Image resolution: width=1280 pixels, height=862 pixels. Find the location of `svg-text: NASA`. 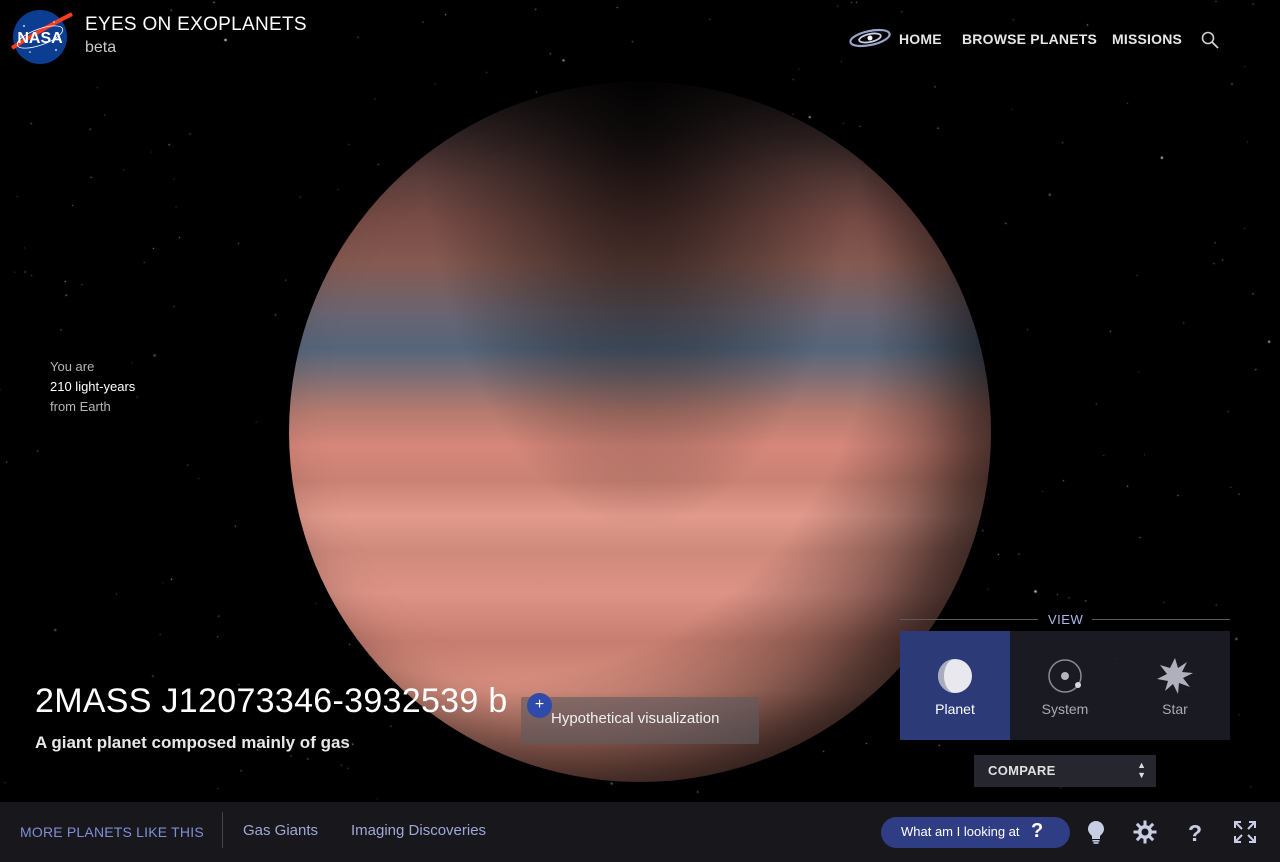

svg-text: NASA is located at coordinates (40, 38).